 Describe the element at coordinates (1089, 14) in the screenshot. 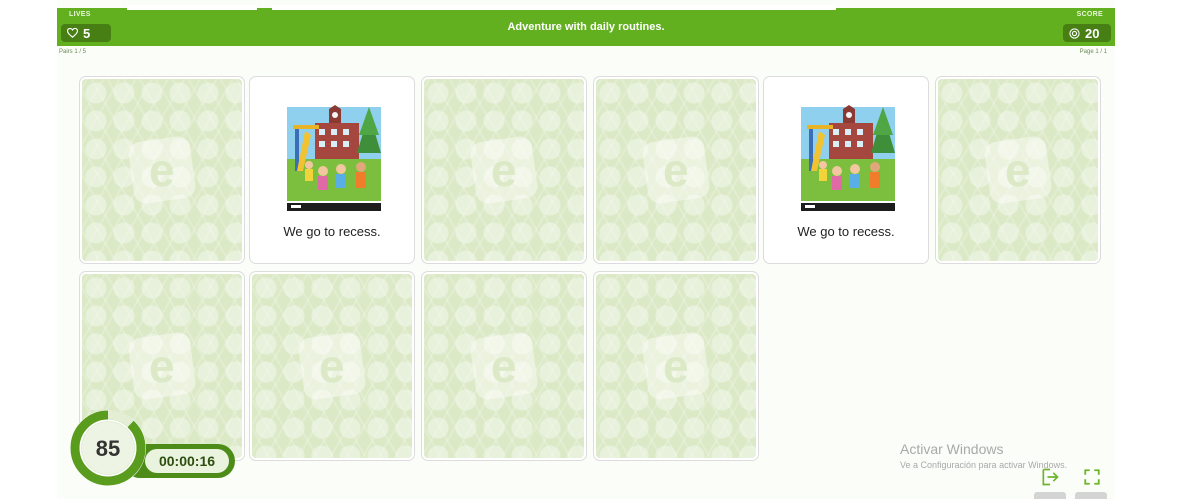

I see `score-label: SCORE` at that location.